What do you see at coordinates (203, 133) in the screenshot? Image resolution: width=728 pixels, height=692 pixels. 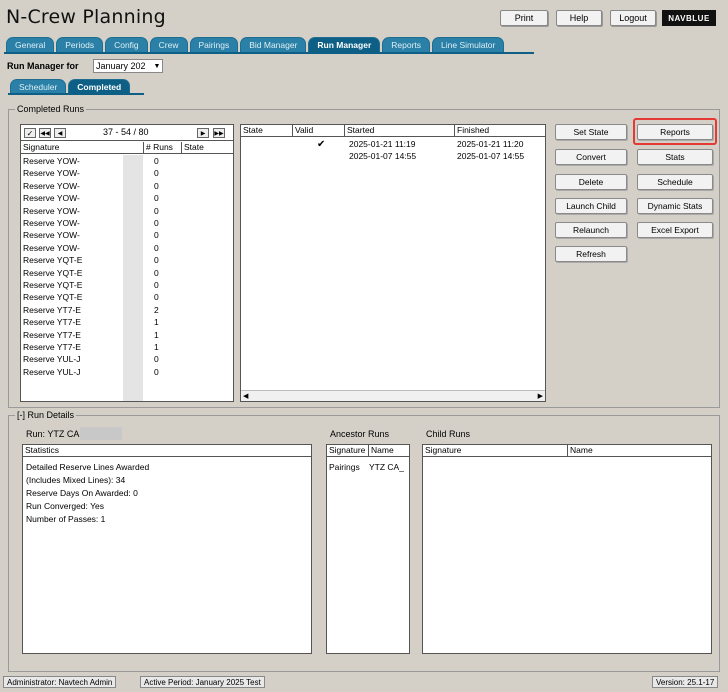 I see `next-page-icon: ▶` at bounding box center [203, 133].